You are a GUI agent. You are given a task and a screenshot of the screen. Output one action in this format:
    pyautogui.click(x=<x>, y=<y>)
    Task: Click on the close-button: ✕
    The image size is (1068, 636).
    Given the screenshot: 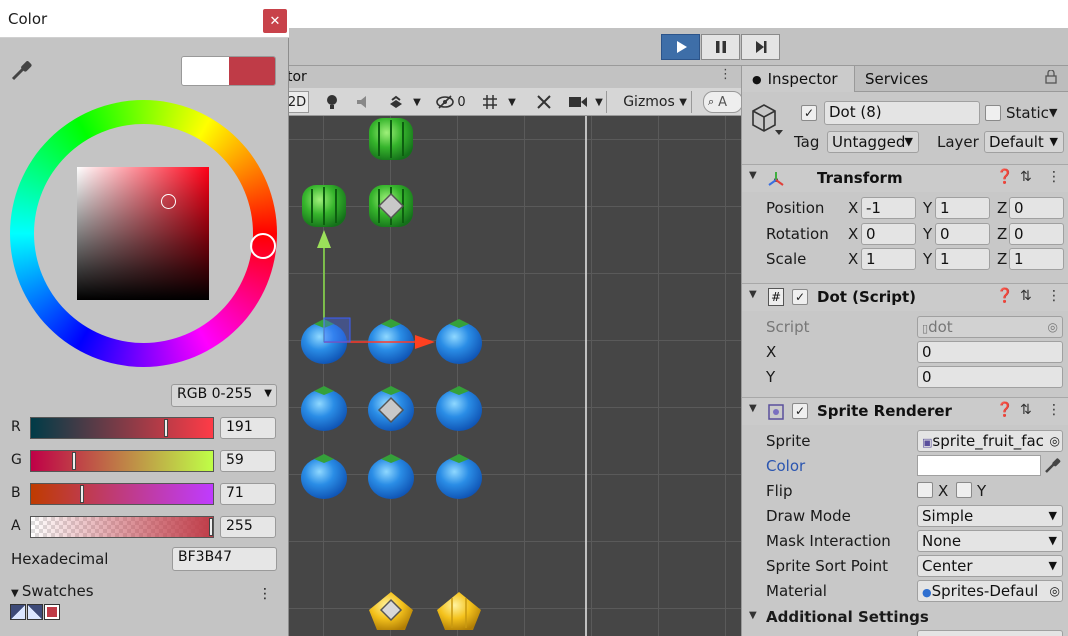 What is the action you would take?
    pyautogui.click(x=275, y=21)
    